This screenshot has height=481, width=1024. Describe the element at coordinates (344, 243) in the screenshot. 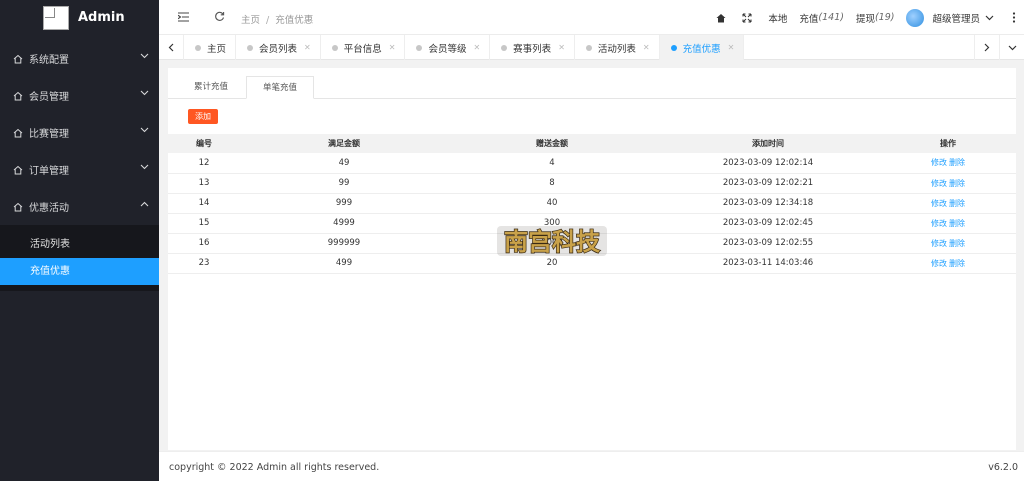

I see `cell-min: 999999` at that location.